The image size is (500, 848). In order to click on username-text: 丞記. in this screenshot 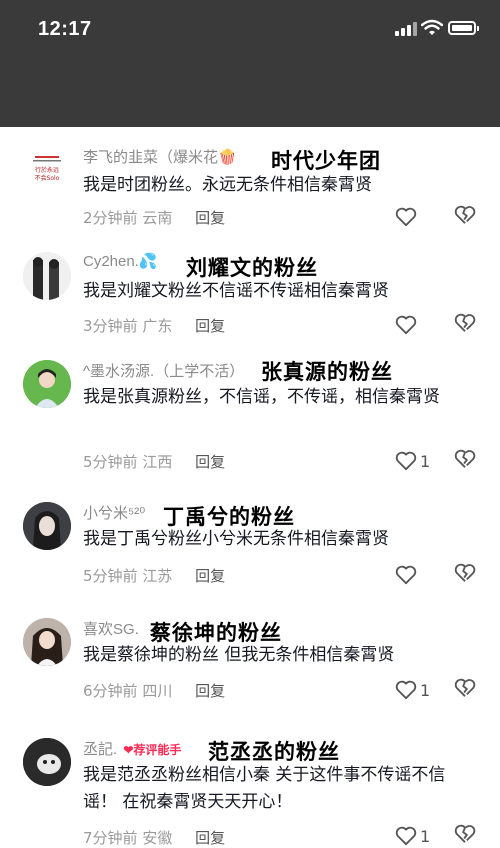, I will do `click(100, 749)`.